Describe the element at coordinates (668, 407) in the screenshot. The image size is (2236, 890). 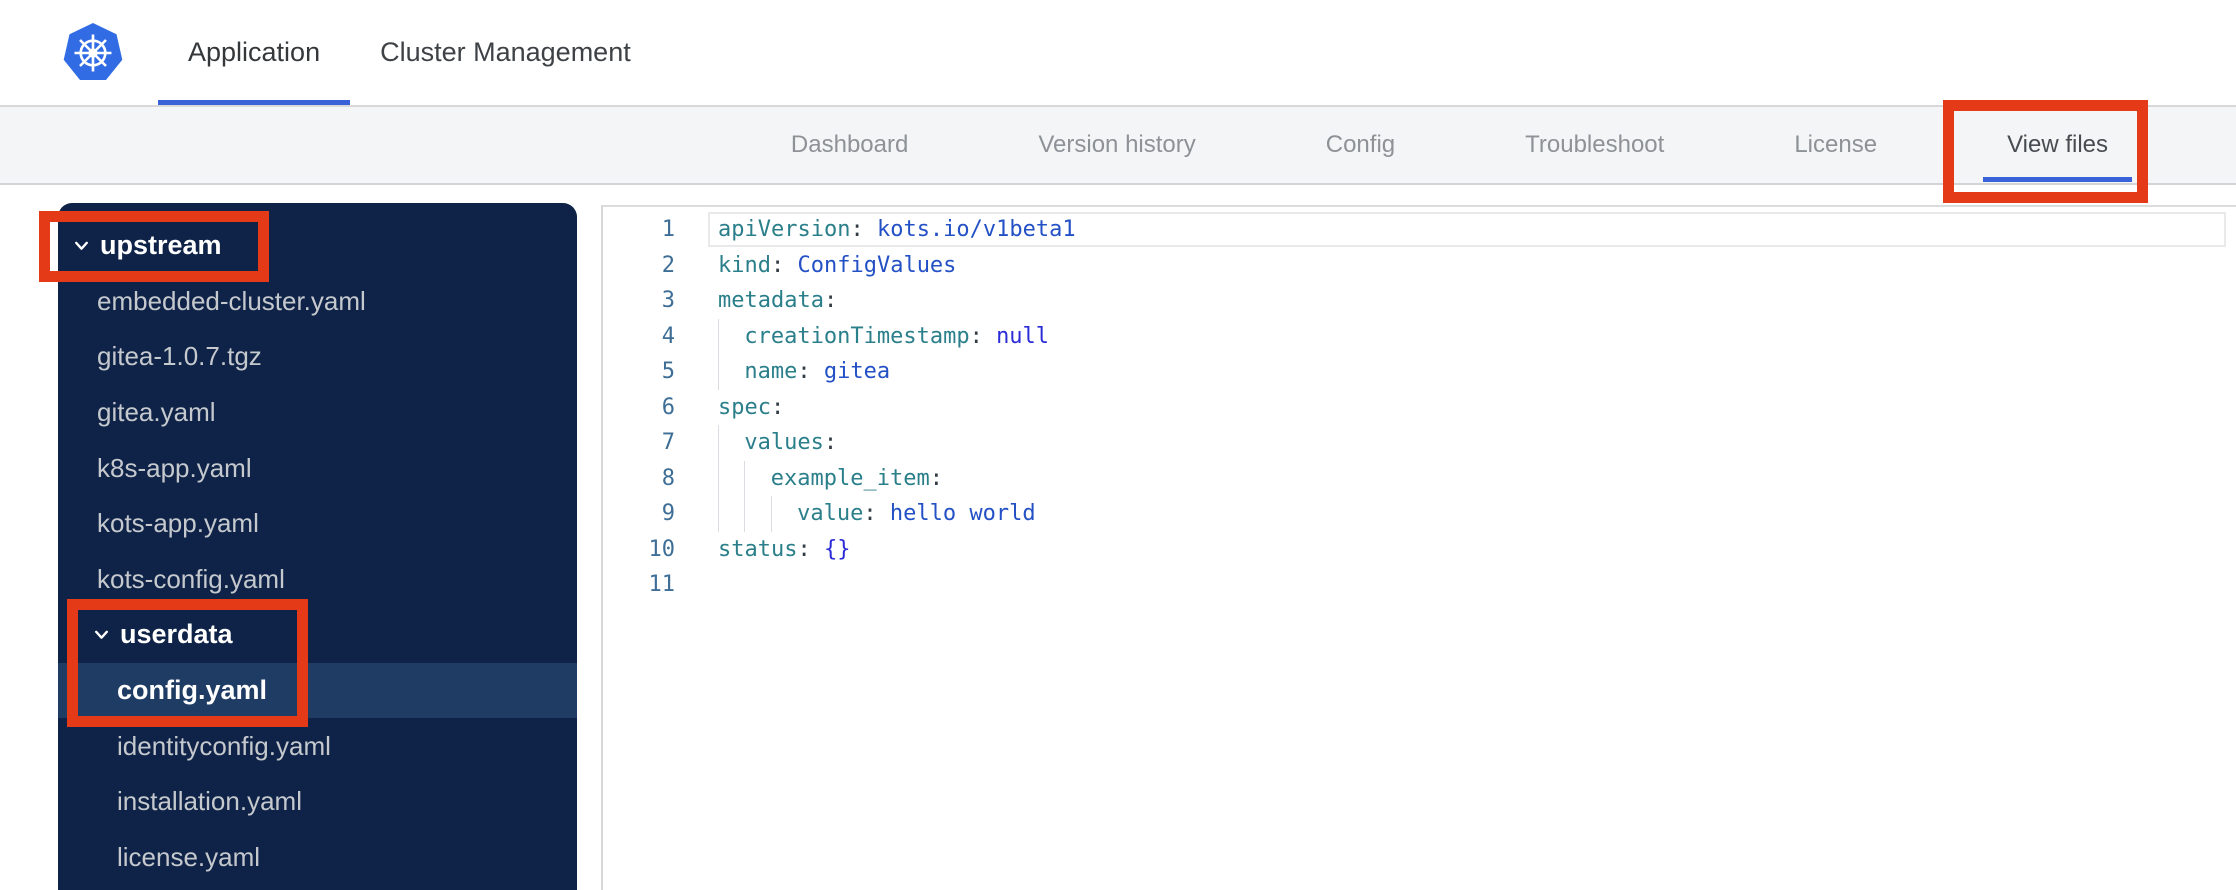
I see `line-number: 6` at that location.